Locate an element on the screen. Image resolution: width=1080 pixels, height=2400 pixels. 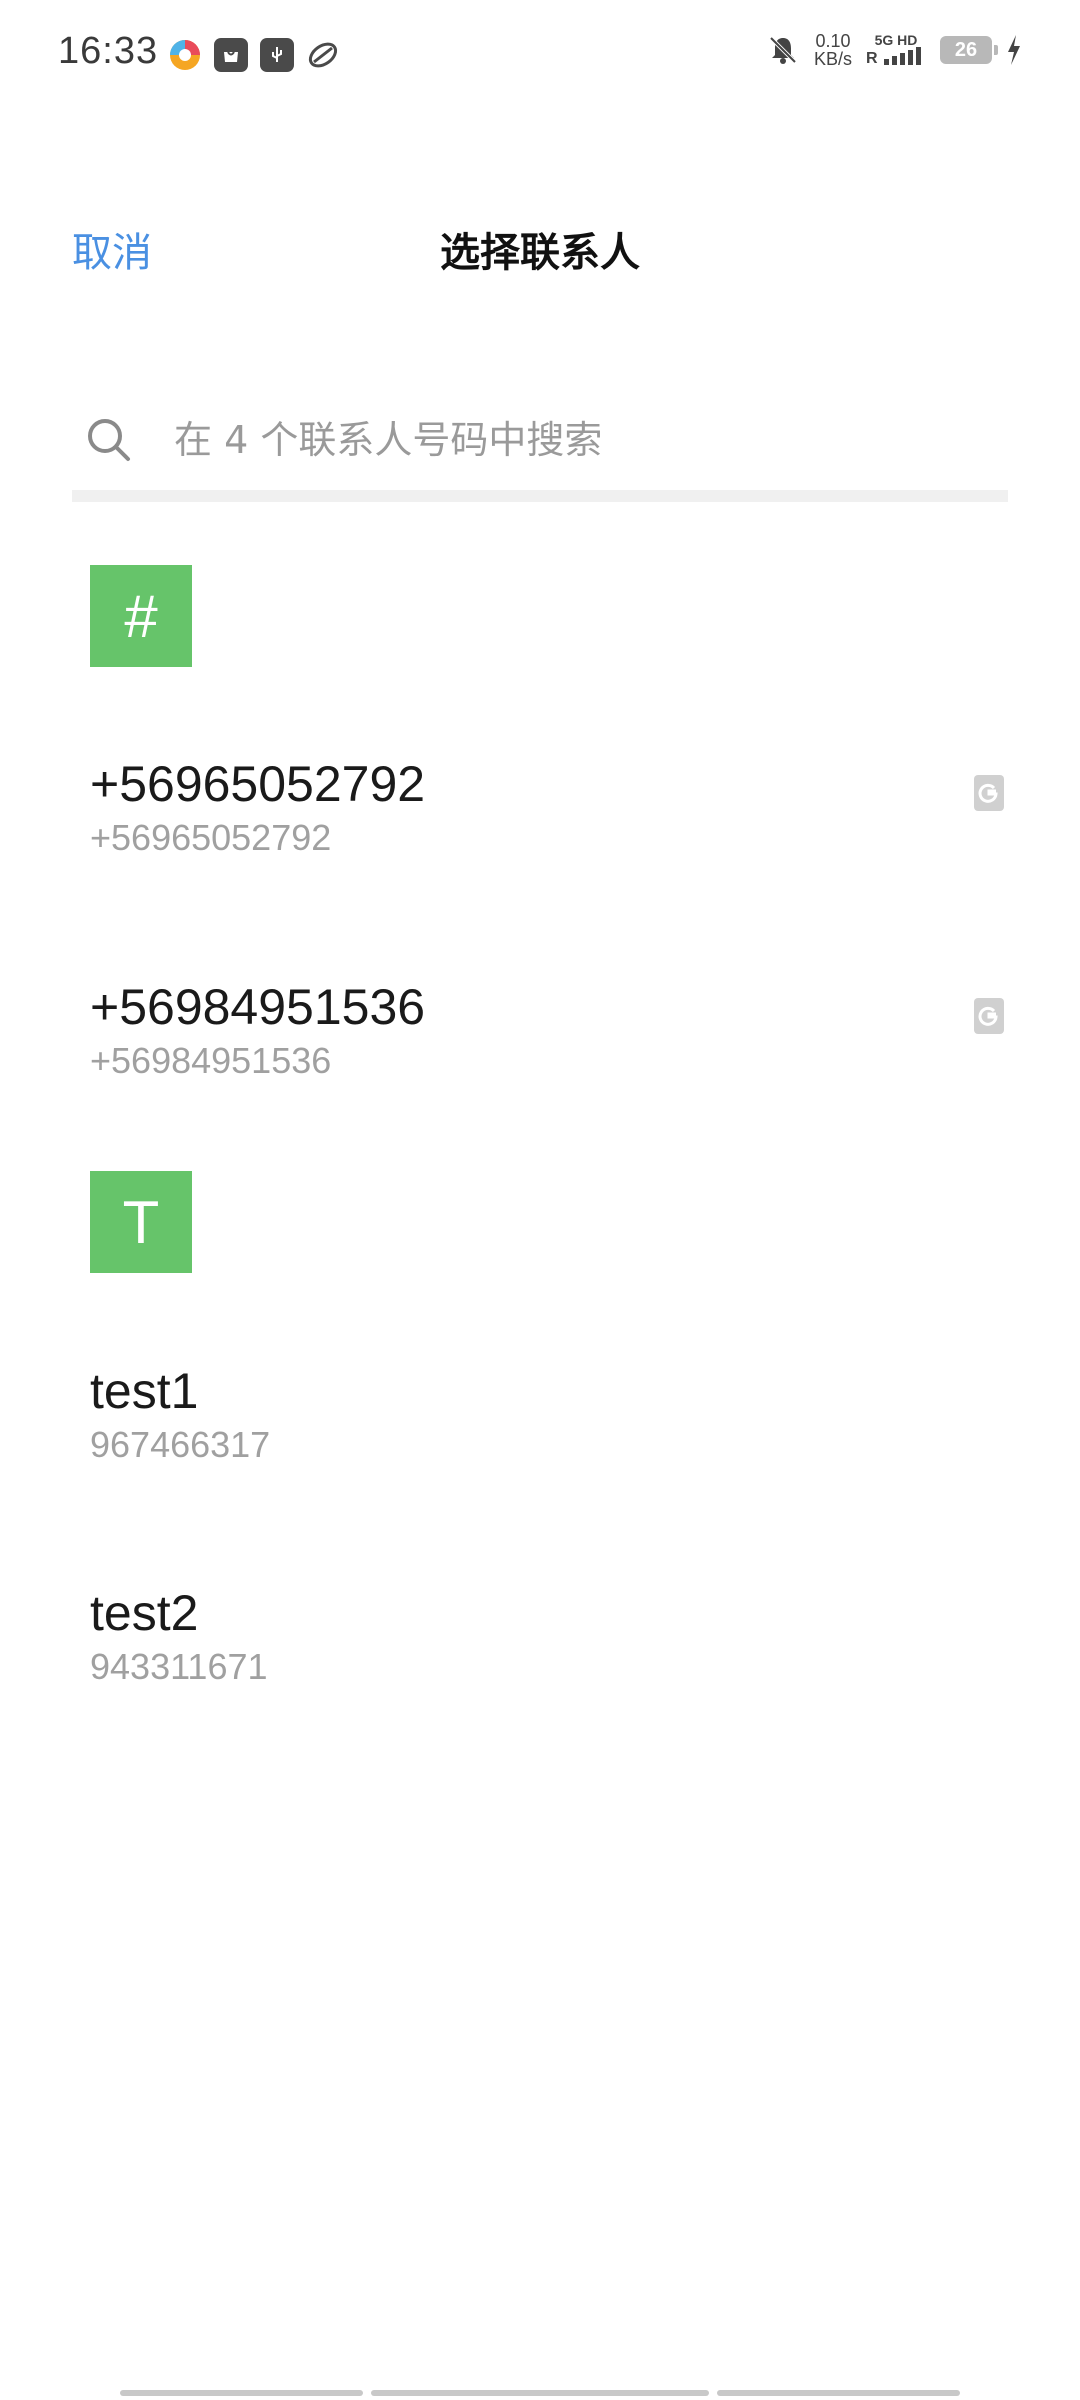
status-bar: 16:33 0.10 KB/s 5G HD R 26 is located at coordinates (540, 55).